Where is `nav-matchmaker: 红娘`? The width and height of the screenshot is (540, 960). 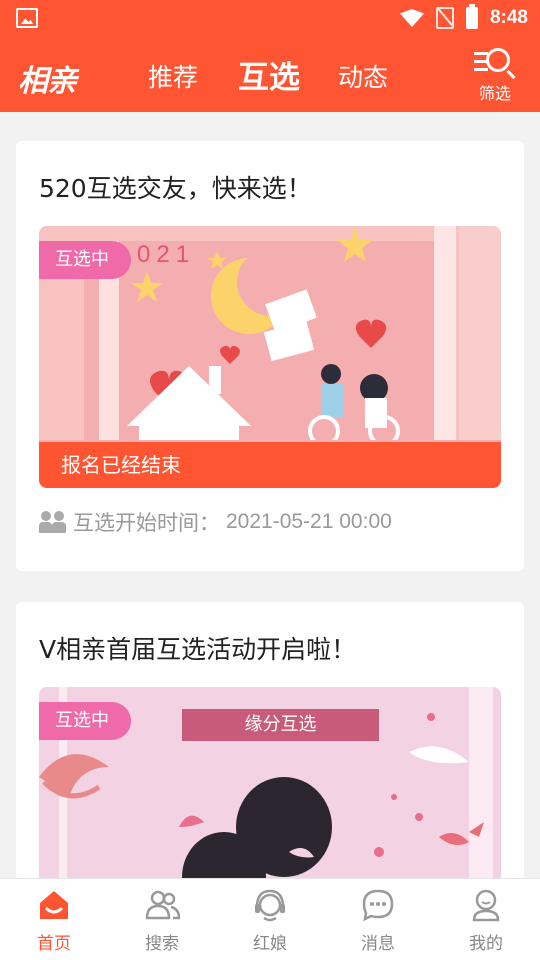
nav-matchmaker: 红娘 is located at coordinates (270, 919).